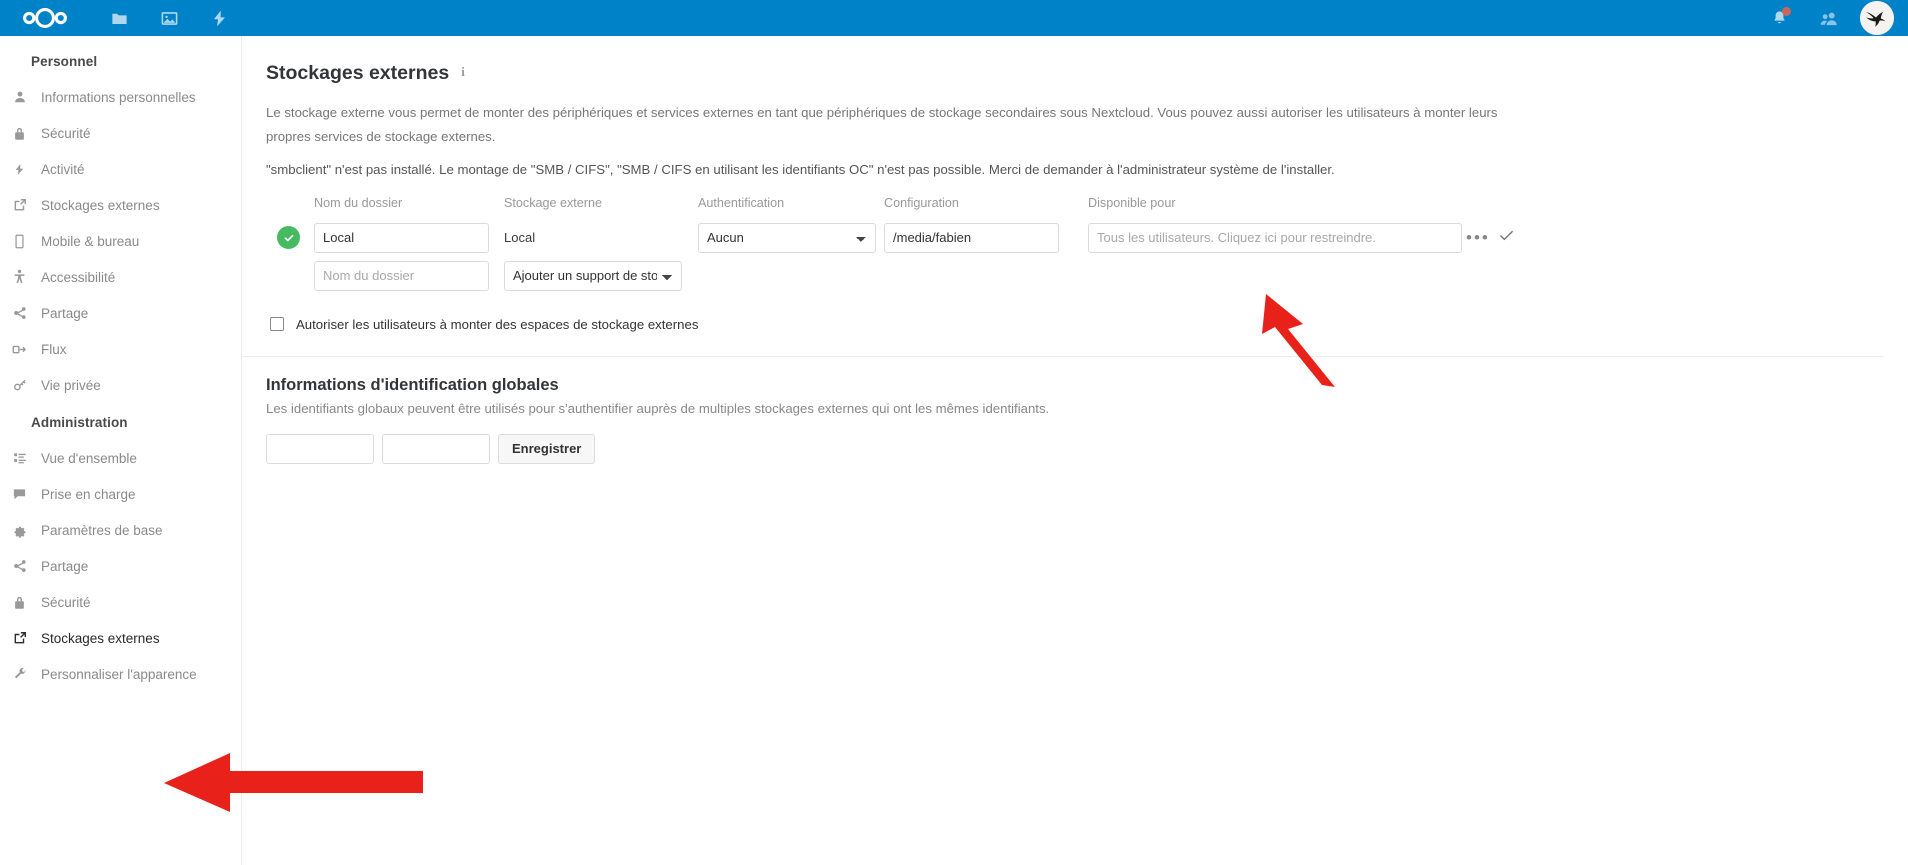 This screenshot has width=1908, height=865. Describe the element at coordinates (120, 349) in the screenshot. I see `sidebar-item-flux: Flux` at that location.